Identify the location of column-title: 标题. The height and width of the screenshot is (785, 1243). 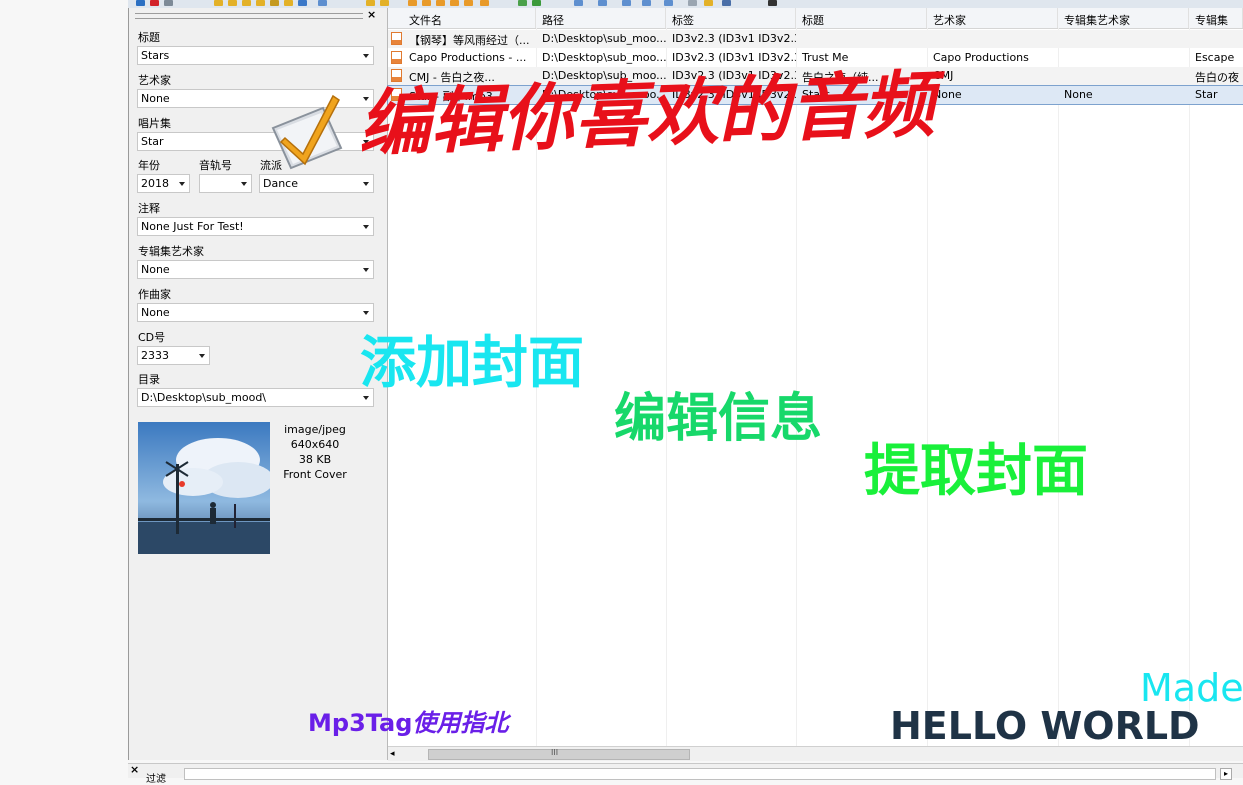
(861, 18).